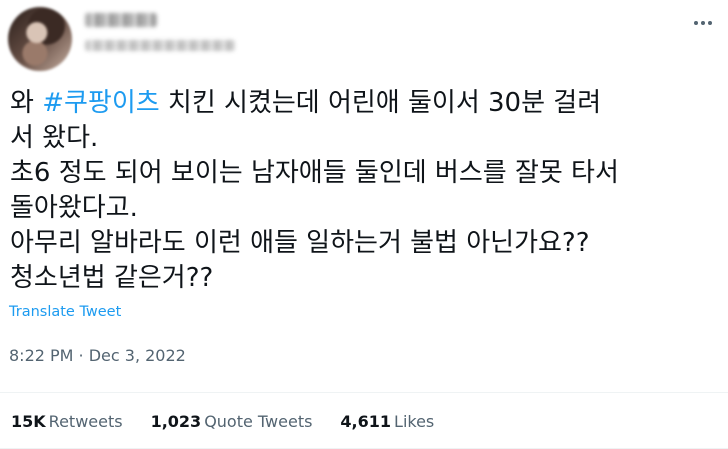 Image resolution: width=728 pixels, height=449 pixels. I want to click on likes-stat: 4,611 Likes, so click(387, 421).